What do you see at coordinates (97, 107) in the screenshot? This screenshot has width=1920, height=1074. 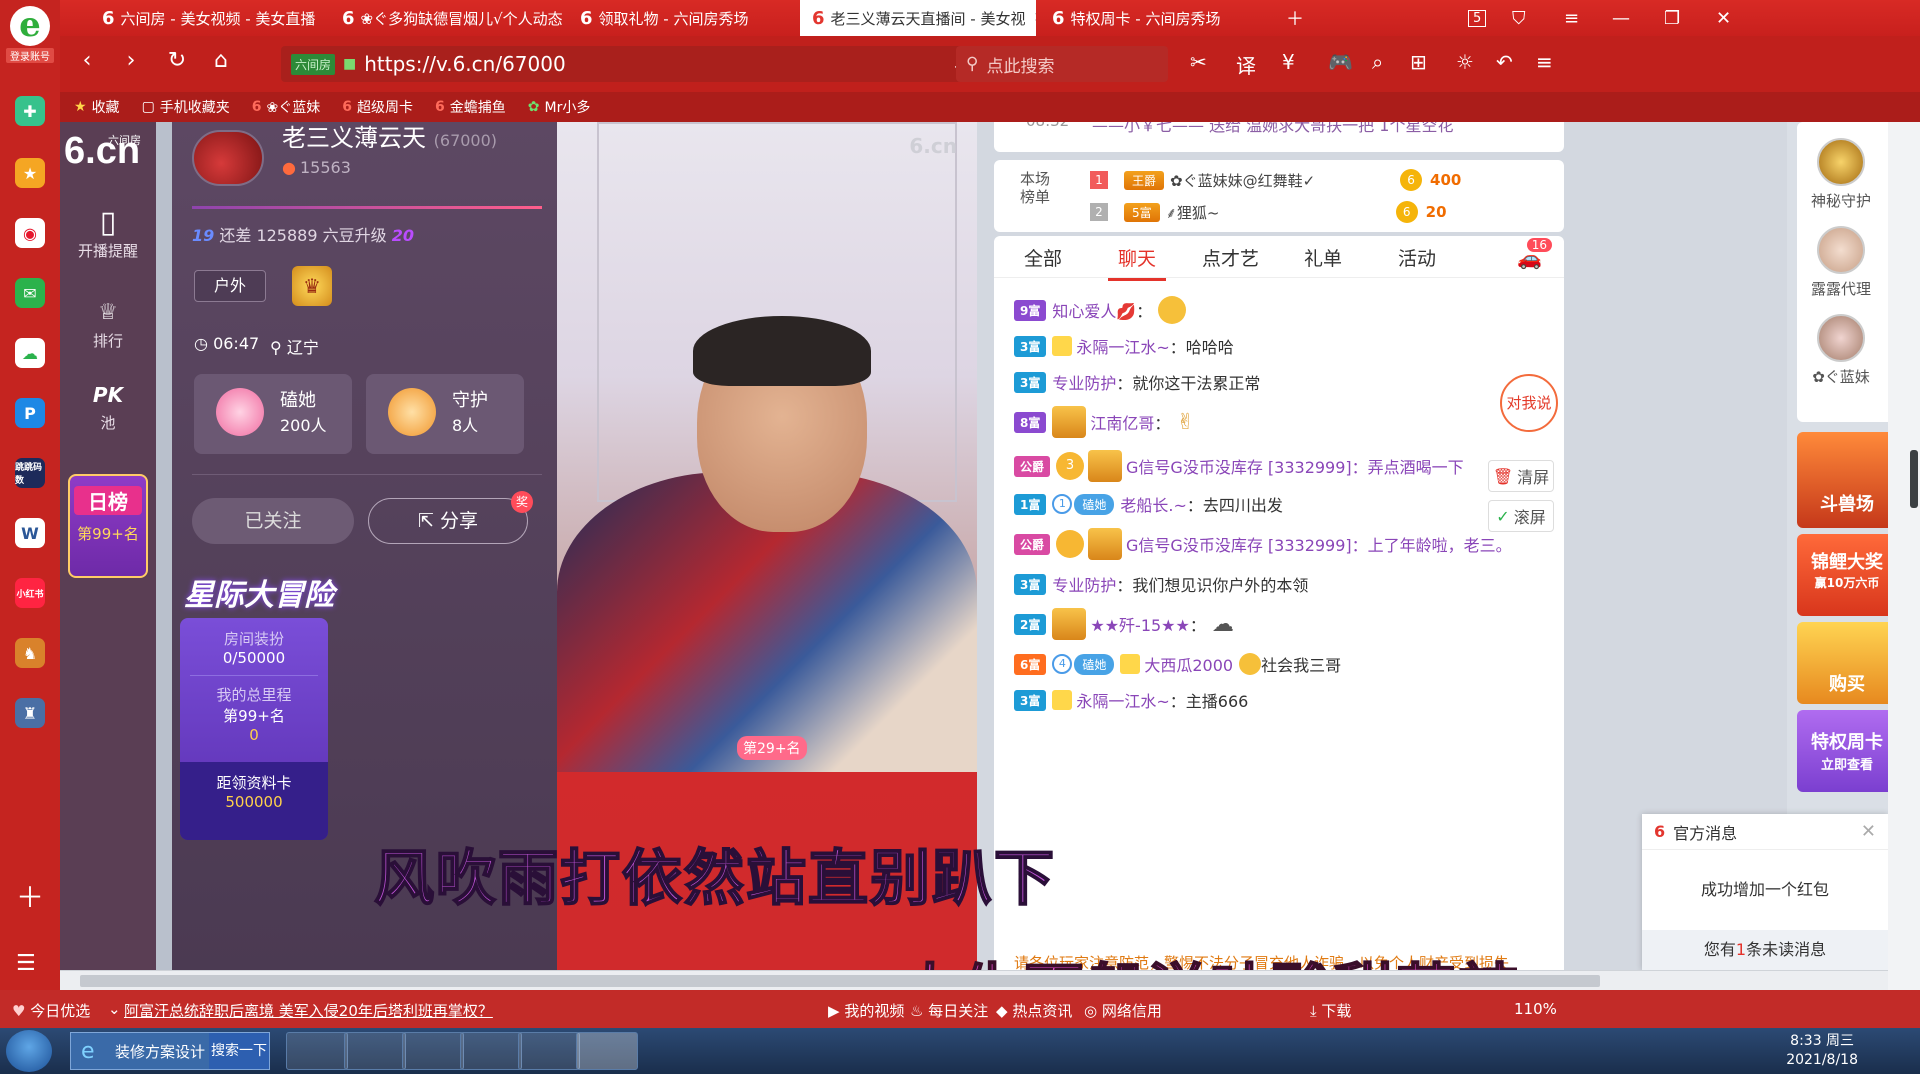 I see `bookmark-favorites: ★ 收藏` at bounding box center [97, 107].